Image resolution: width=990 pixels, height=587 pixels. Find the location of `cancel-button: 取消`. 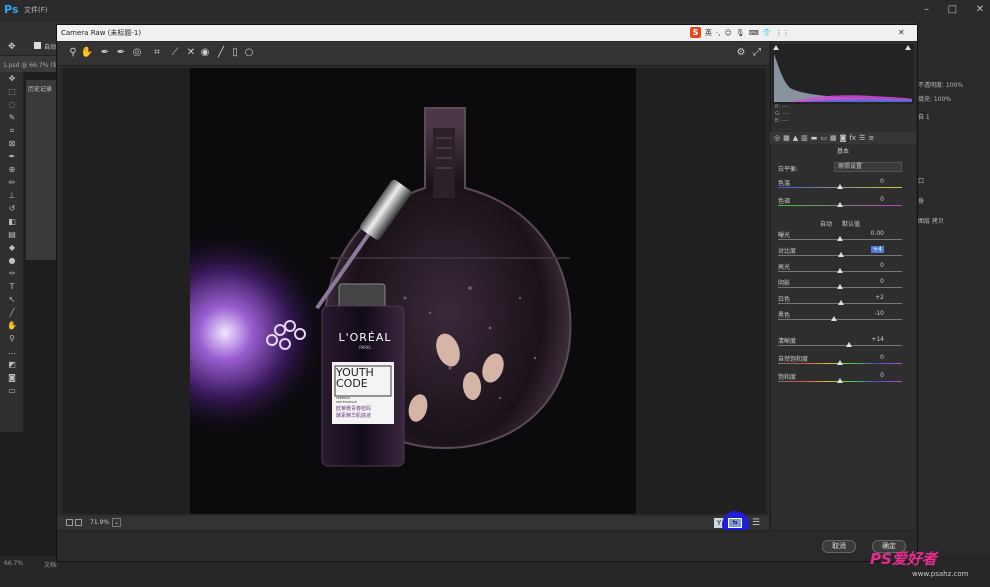

cancel-button: 取消 is located at coordinates (839, 546).